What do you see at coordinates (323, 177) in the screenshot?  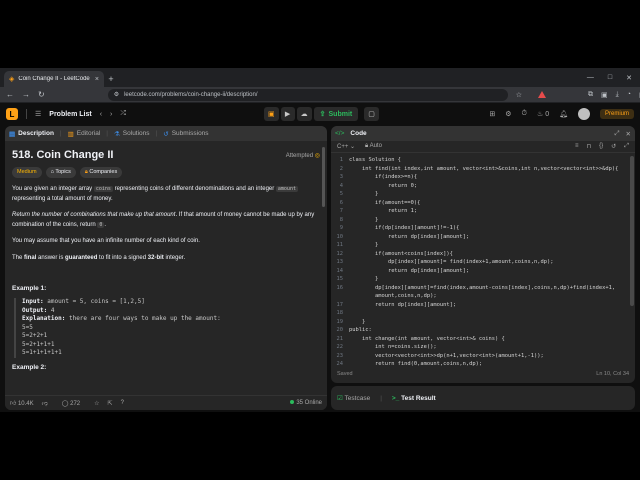 I see `description-scrollbar` at bounding box center [323, 177].